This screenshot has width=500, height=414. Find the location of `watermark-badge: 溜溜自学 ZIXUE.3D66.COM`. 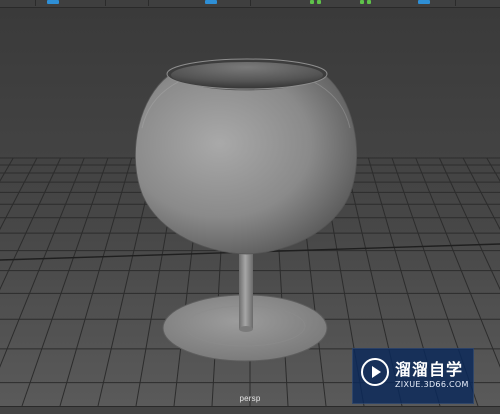

watermark-badge: 溜溜自学 ZIXUE.3D66.COM is located at coordinates (413, 376).